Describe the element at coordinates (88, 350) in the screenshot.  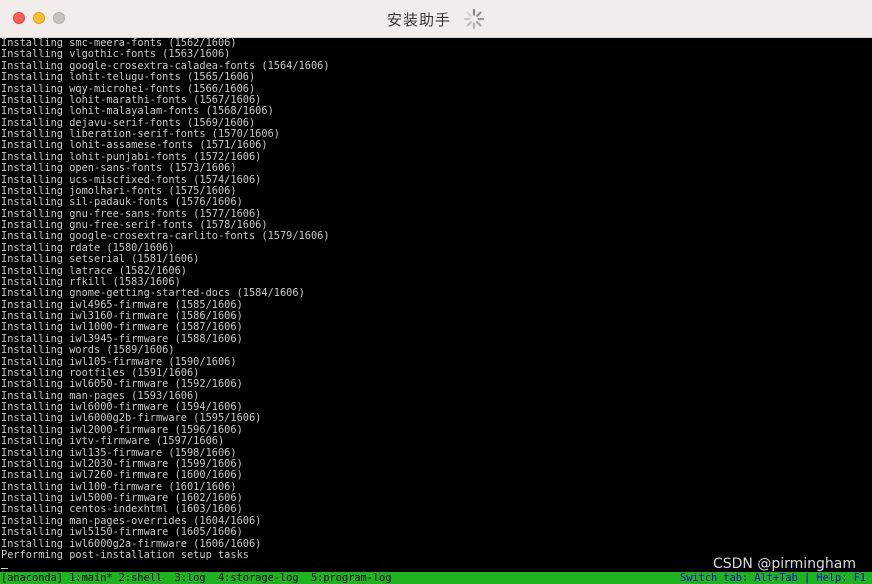
I see `log-line: Installing words (1589/1606)` at that location.